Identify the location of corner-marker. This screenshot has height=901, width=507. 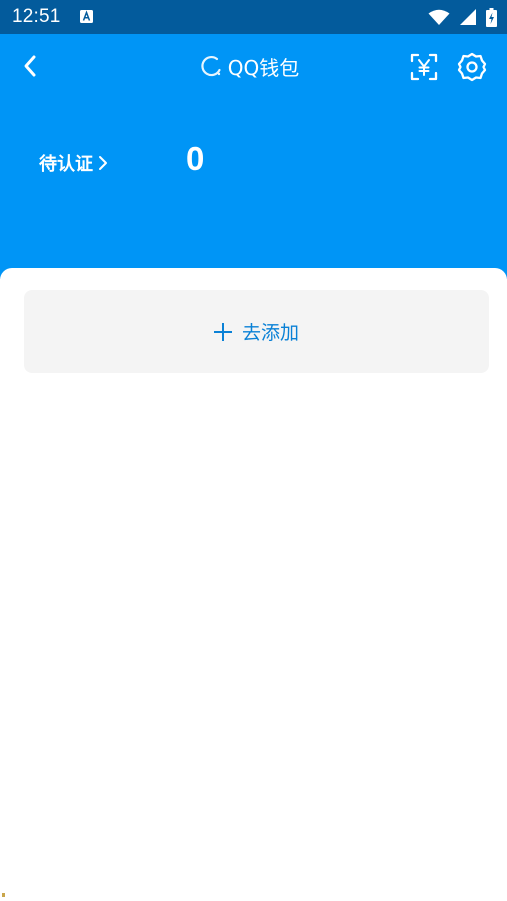
(3, 895).